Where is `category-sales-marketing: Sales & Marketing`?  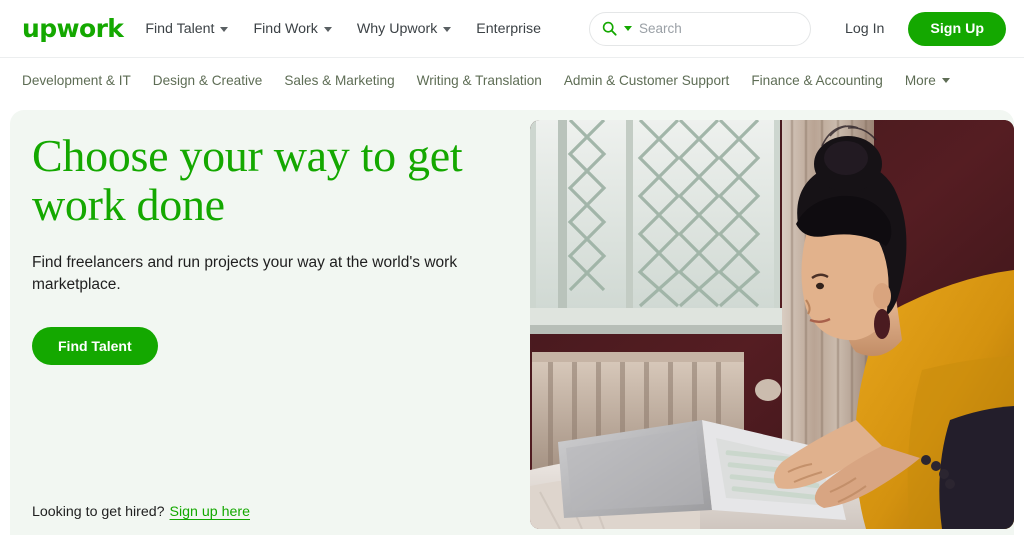
category-sales-marketing: Sales & Marketing is located at coordinates (339, 80).